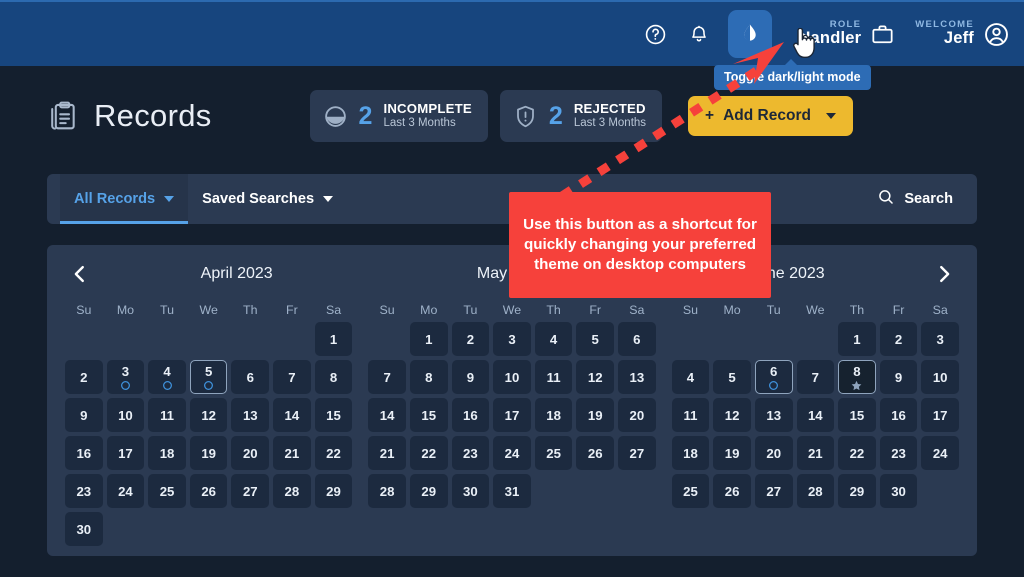 The height and width of the screenshot is (577, 1024). Describe the element at coordinates (750, 34) in the screenshot. I see `theme-toggle-button` at that location.